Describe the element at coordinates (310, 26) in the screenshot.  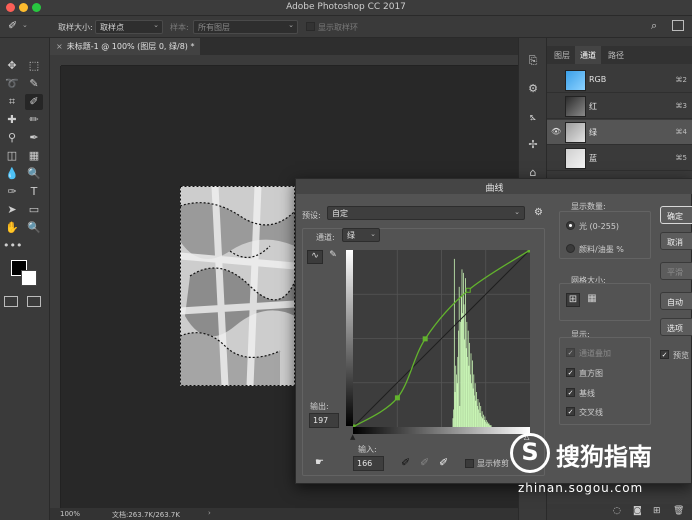
I see `show-sampling-ring-checkbox` at that location.